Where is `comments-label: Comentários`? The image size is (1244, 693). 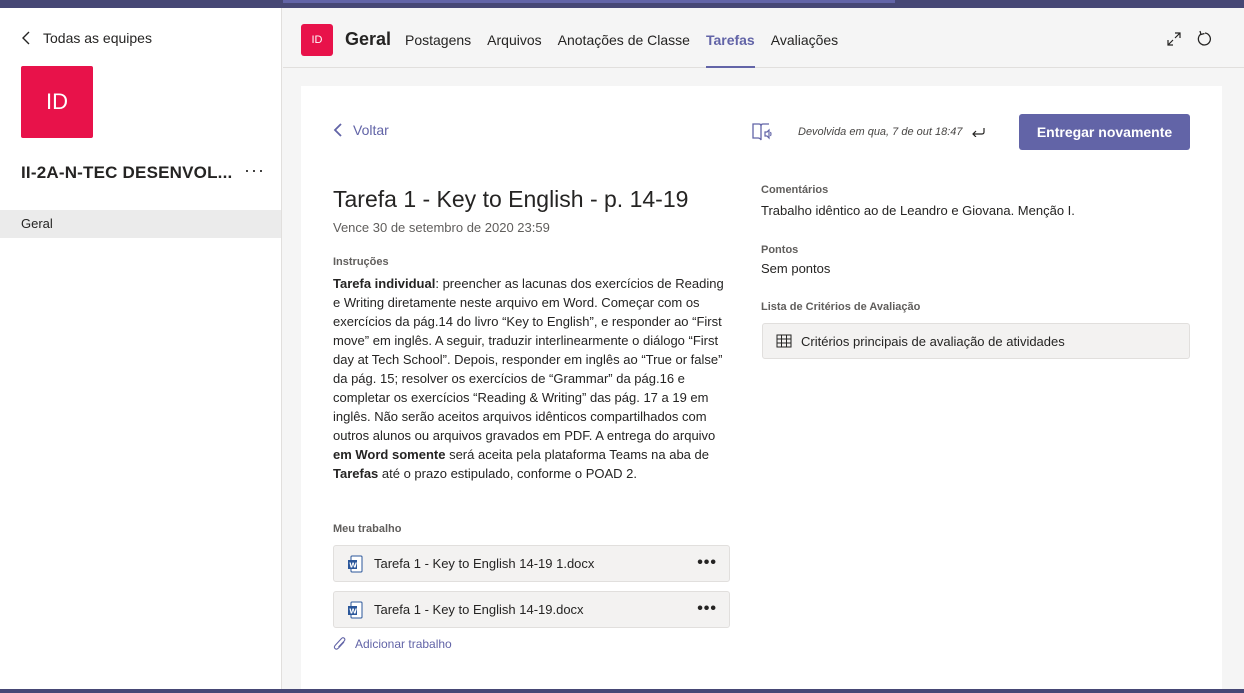 comments-label: Comentários is located at coordinates (795, 190).